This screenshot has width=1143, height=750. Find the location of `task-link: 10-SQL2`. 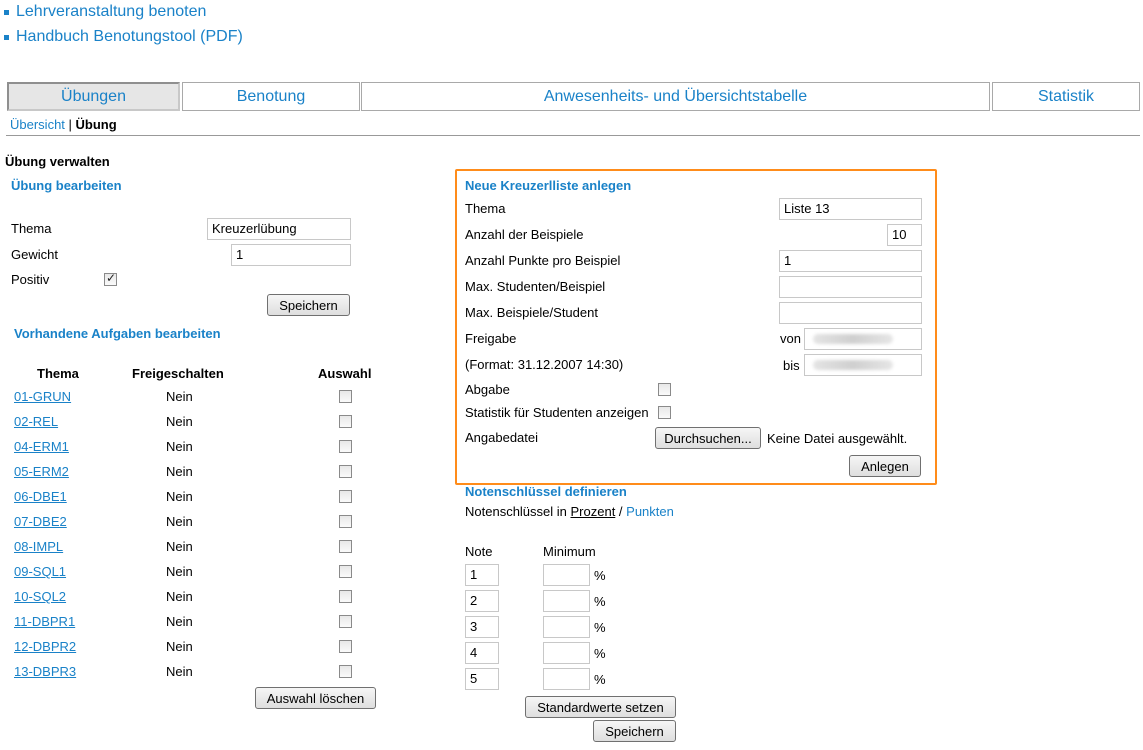

task-link: 10-SQL2 is located at coordinates (40, 596).